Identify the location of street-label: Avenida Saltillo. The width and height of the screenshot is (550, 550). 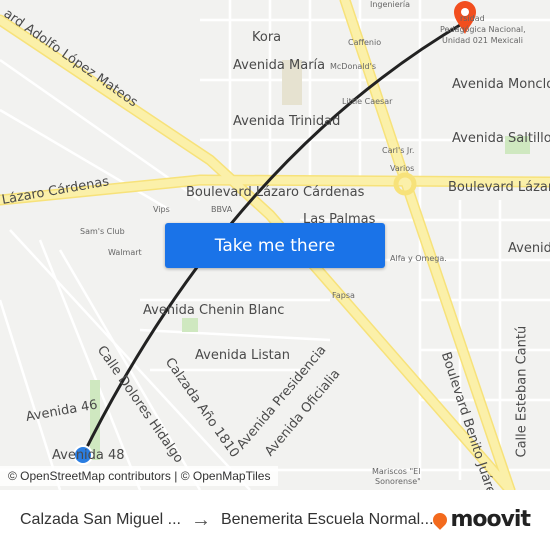
(501, 138).